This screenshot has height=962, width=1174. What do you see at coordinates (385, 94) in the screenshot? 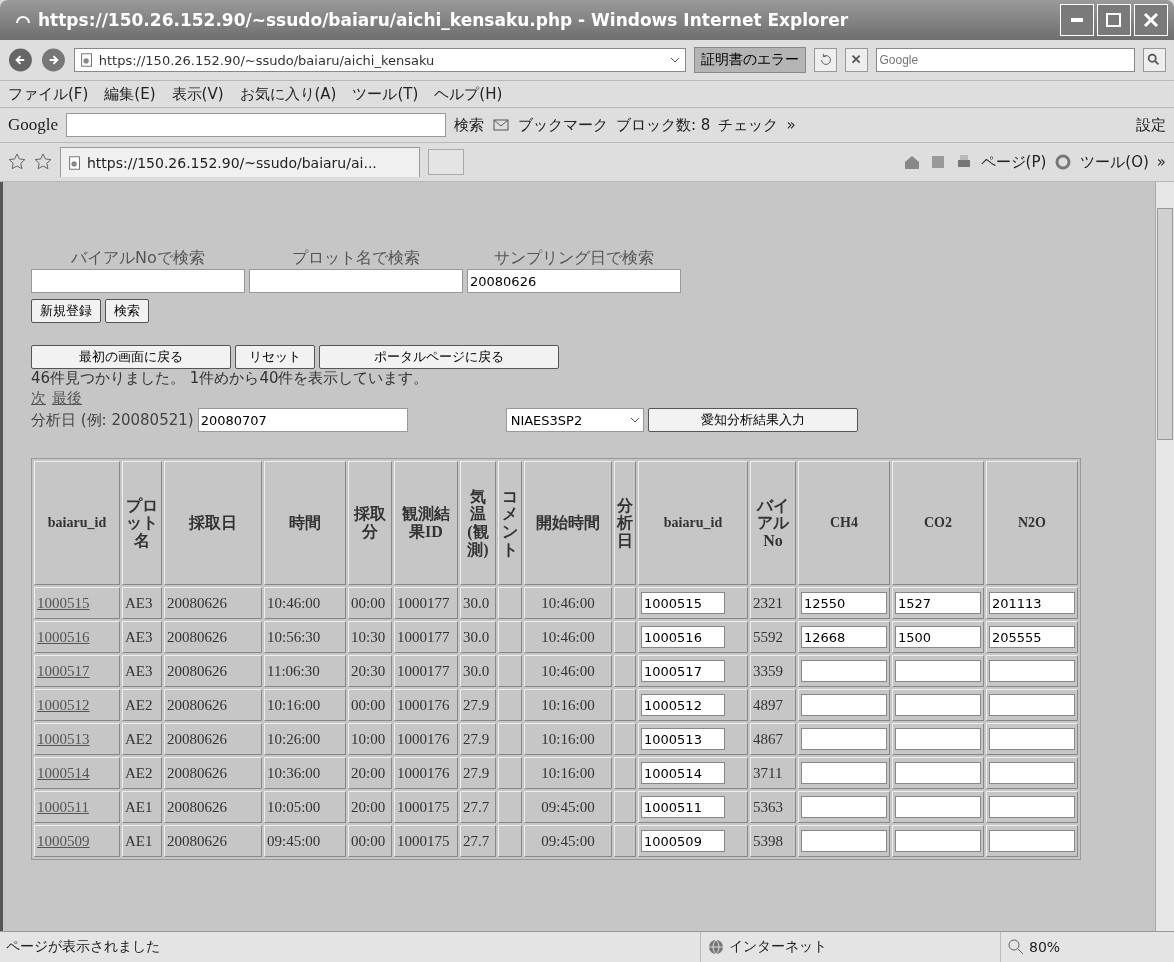
I see `menu-item: ツール(T)` at bounding box center [385, 94].